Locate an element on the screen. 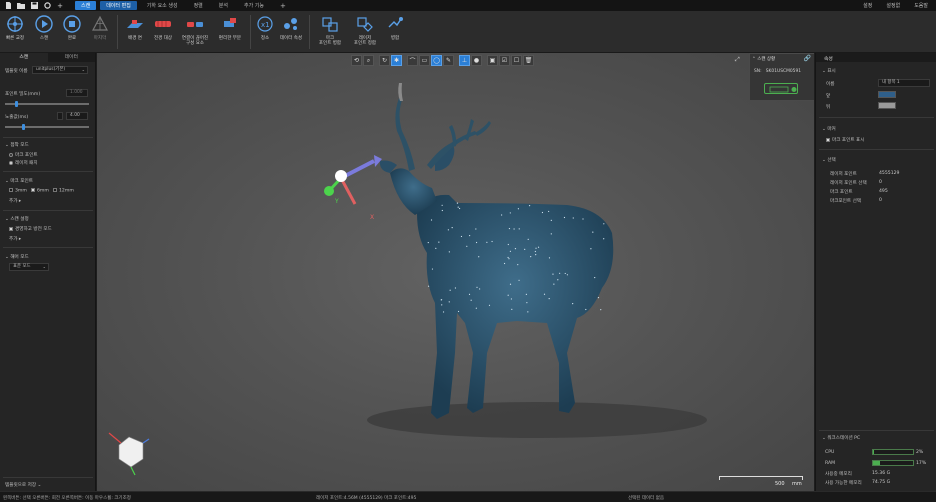  add-tab-button: + is located at coordinates (283, 5).